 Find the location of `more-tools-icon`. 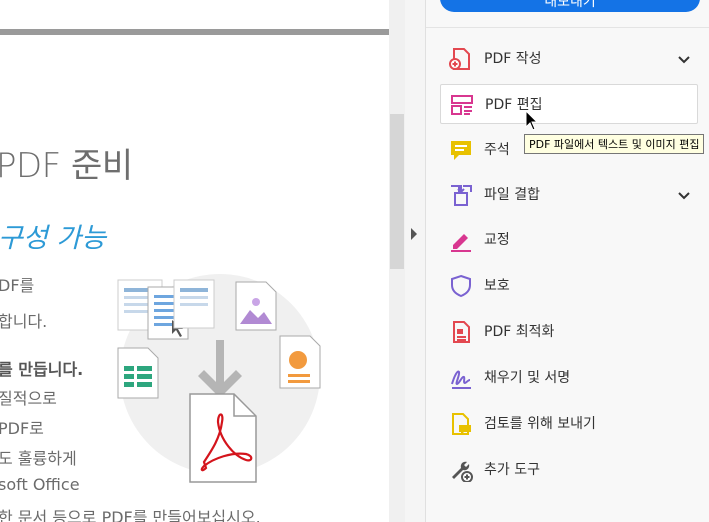

more-tools-icon is located at coordinates (462, 471).